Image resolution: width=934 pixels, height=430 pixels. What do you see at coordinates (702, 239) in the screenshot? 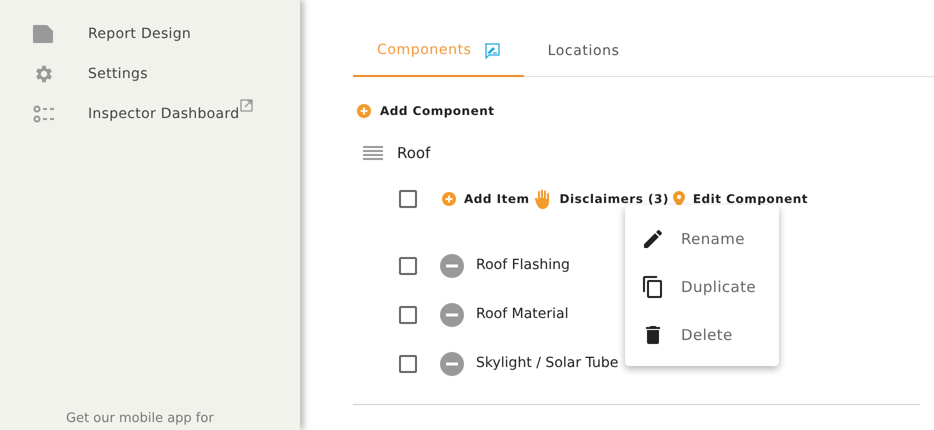
I see `menu-item: Rename` at bounding box center [702, 239].